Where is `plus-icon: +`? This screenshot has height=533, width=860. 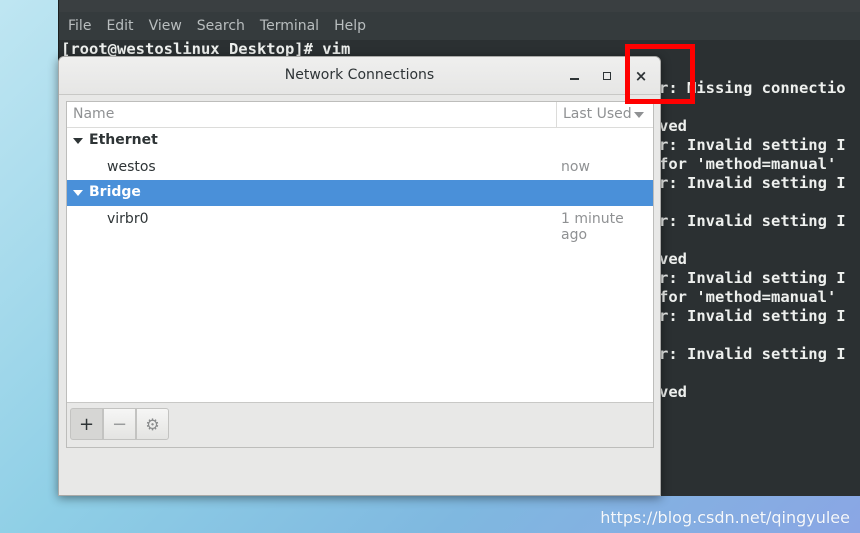
plus-icon: + is located at coordinates (86, 424).